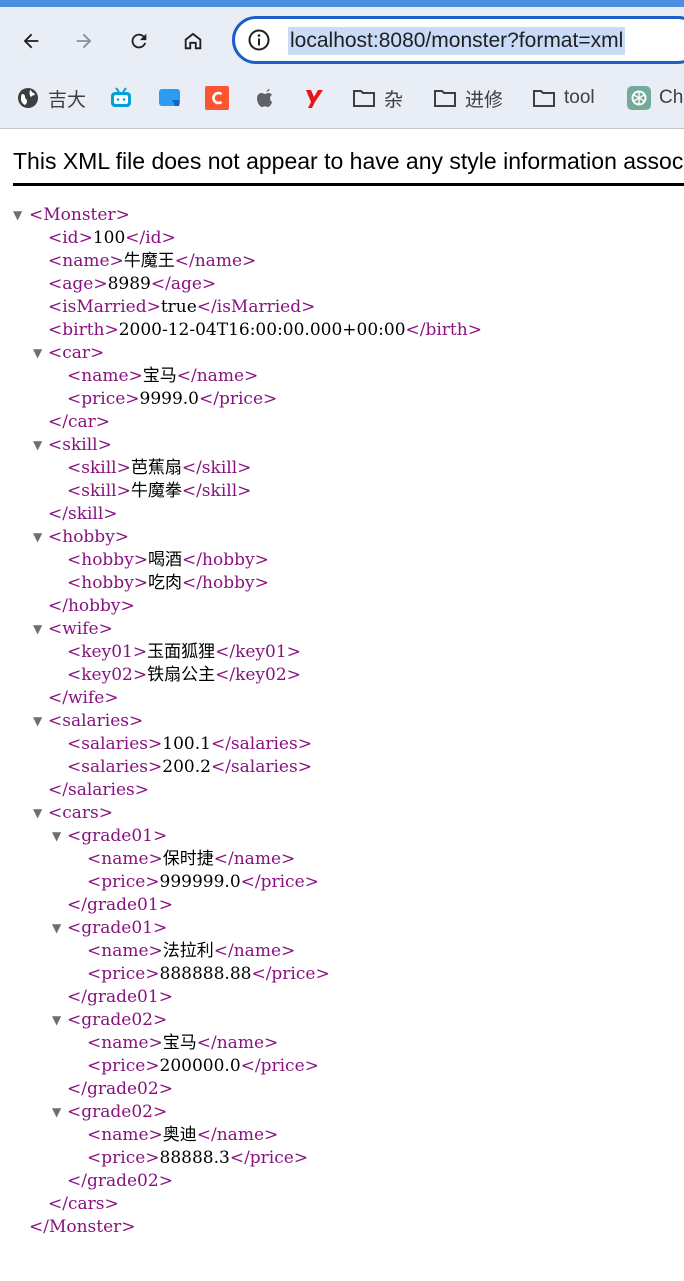  Describe the element at coordinates (172, 399) in the screenshot. I see `xml-line-car-price: <price>9999.0</price>` at that location.